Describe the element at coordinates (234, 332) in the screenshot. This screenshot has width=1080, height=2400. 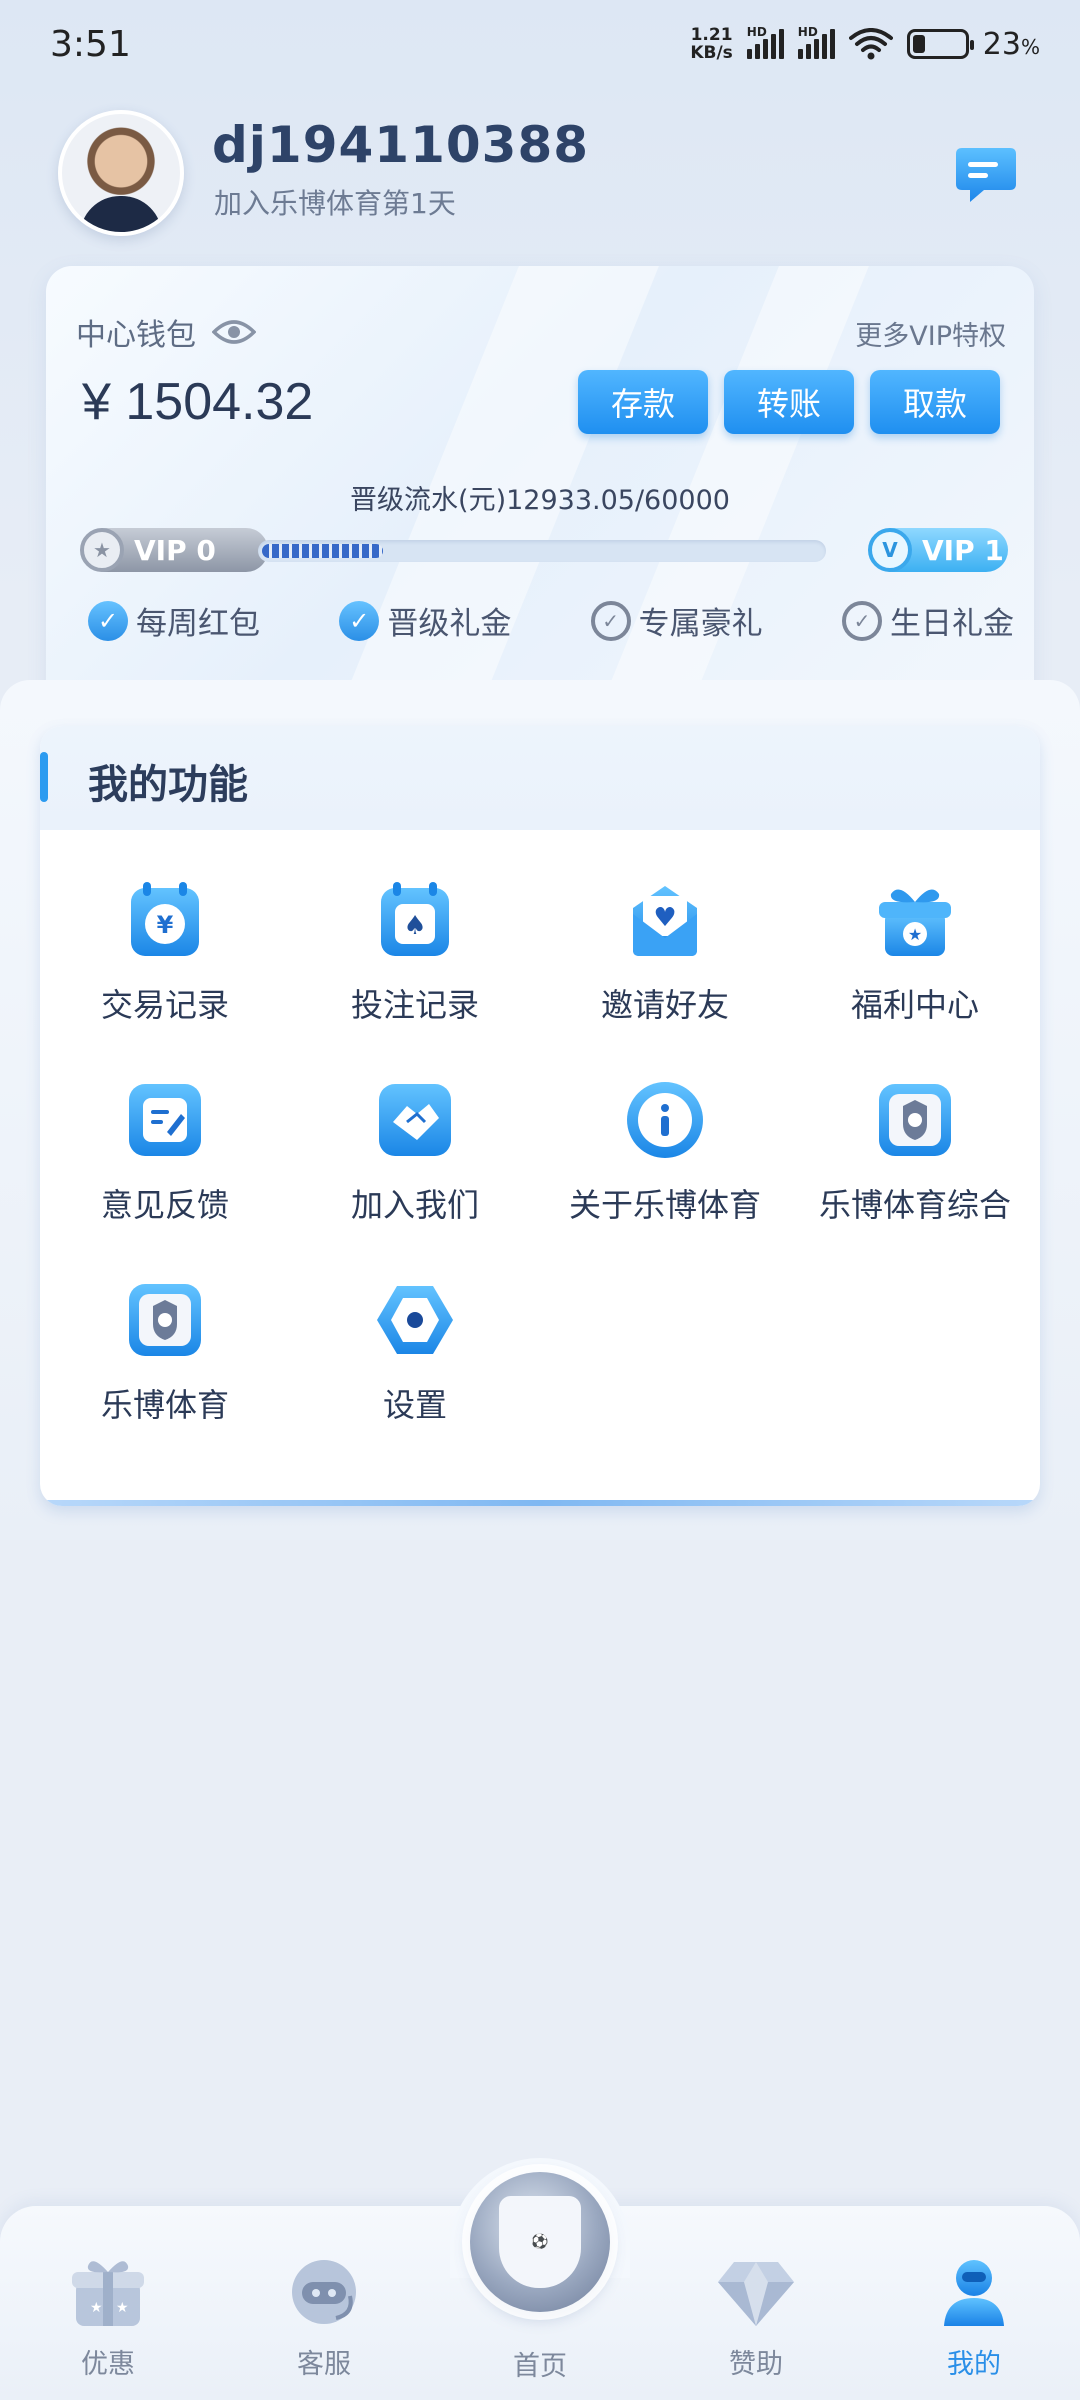
I see `eye-icon` at that location.